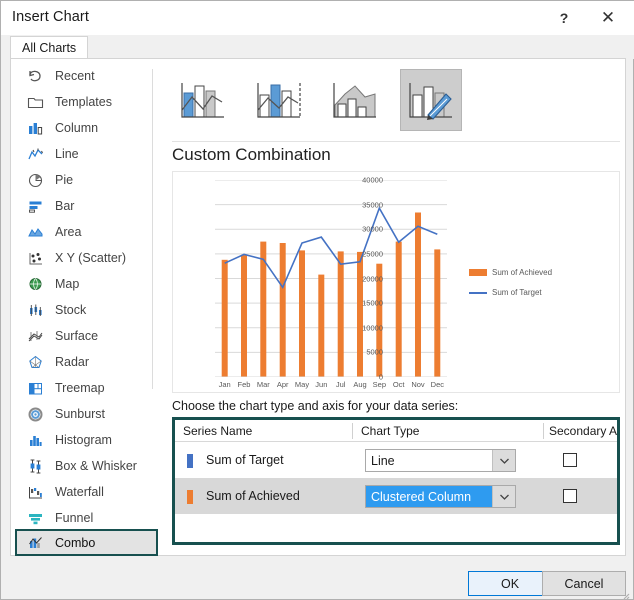 This screenshot has height=600, width=634. I want to click on sidebar-item-templates: Templates, so click(81, 102).